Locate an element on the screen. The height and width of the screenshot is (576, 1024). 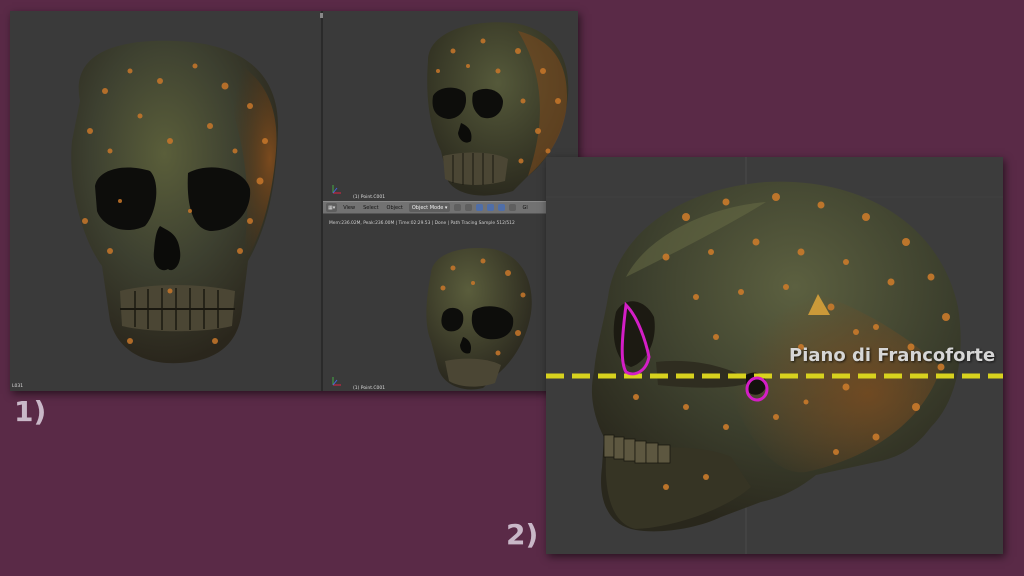
translate-icon is located at coordinates (491, 207).